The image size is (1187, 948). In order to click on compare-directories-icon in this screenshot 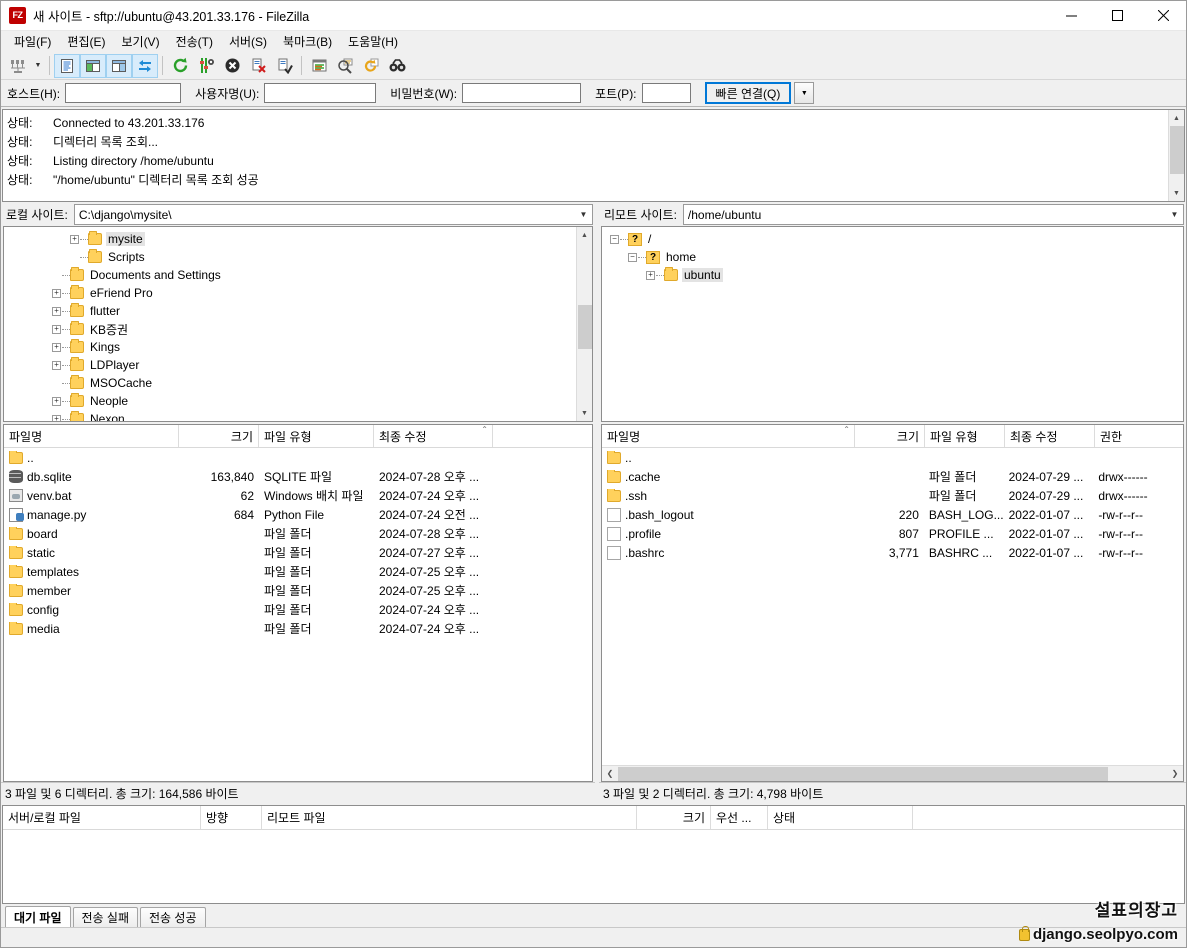, I will do `click(345, 66)`.